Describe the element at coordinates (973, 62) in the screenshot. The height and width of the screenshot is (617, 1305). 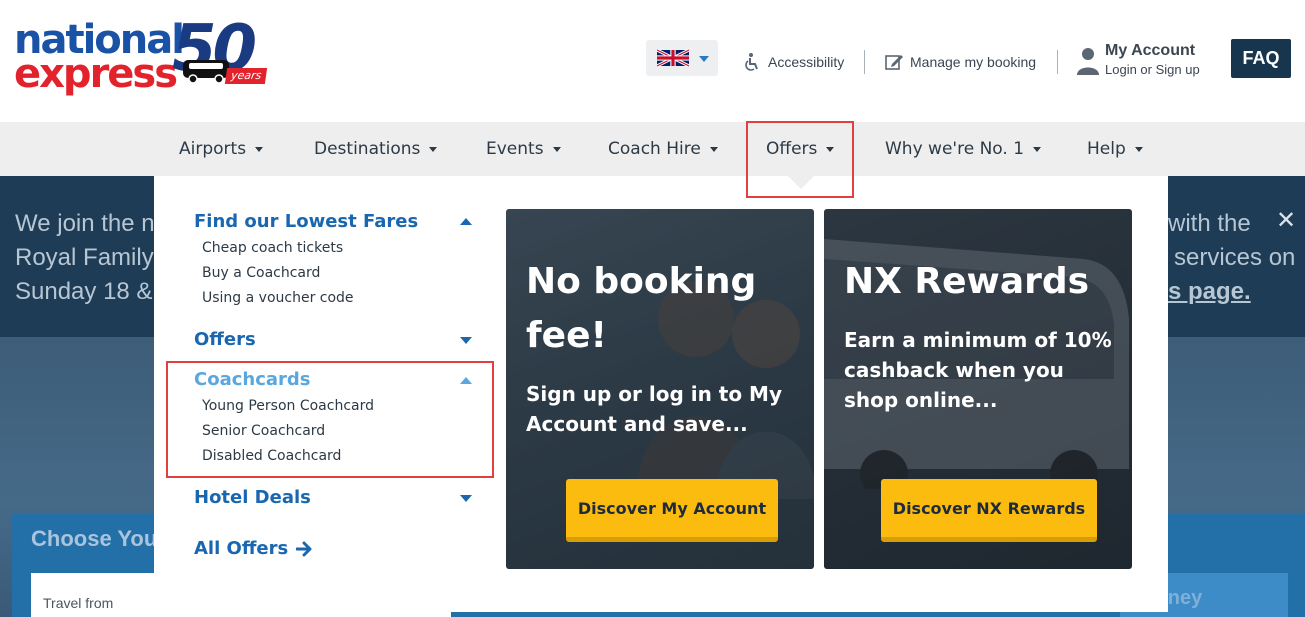
I see `manage-booking-label: Manage my booking` at that location.